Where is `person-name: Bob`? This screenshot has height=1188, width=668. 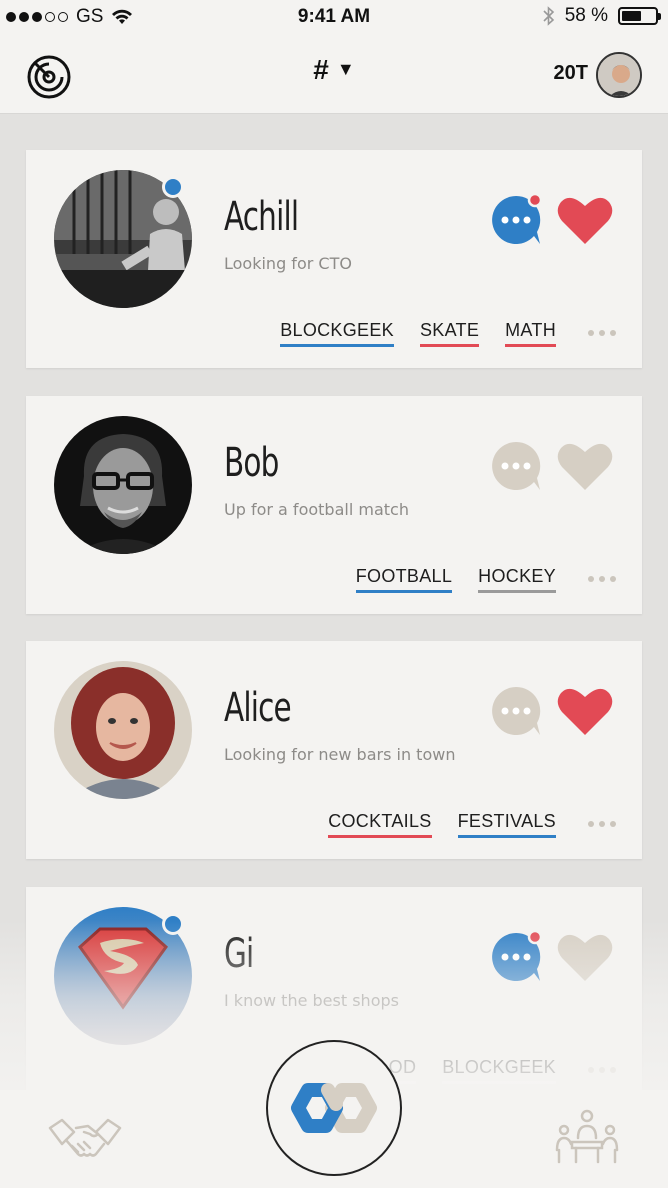 person-name: Bob is located at coordinates (251, 463).